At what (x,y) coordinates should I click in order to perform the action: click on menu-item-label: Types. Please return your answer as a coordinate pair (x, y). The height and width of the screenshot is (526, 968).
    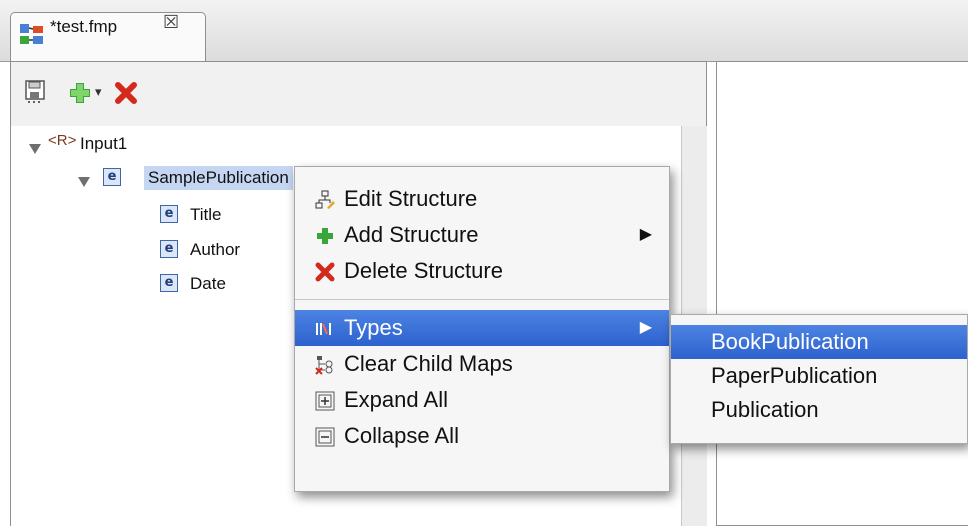
    Looking at the image, I should click on (373, 327).